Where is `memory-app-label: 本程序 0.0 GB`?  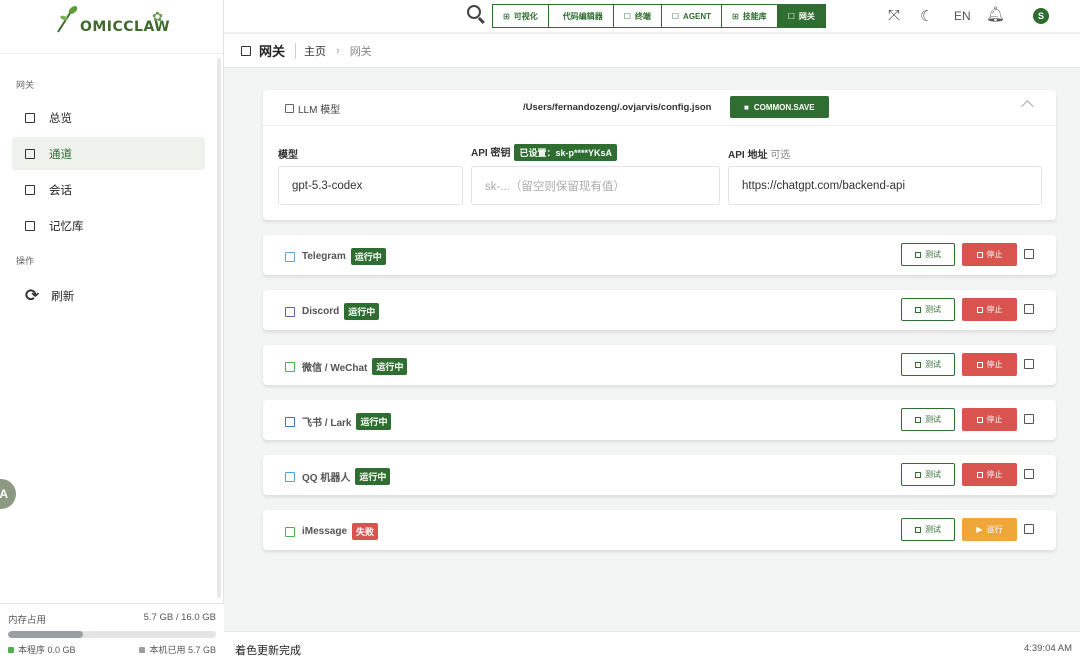
memory-app-label: 本程序 0.0 GB is located at coordinates (47, 650).